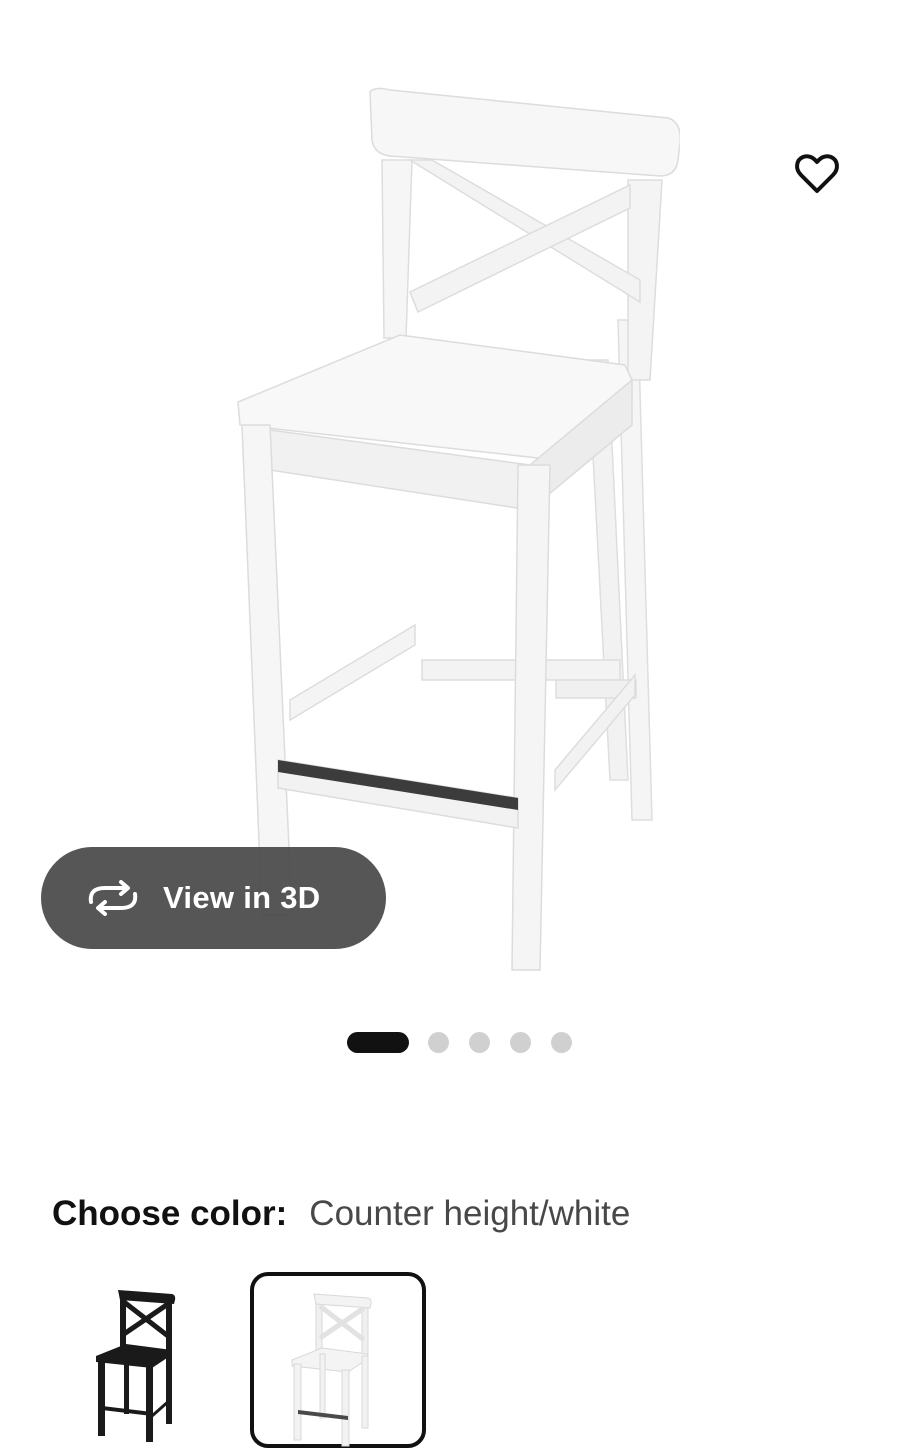 Image resolution: width=919 pixels, height=1450 pixels. Describe the element at coordinates (136, 1366) in the screenshot. I see `black-stool-thumbnail` at that location.